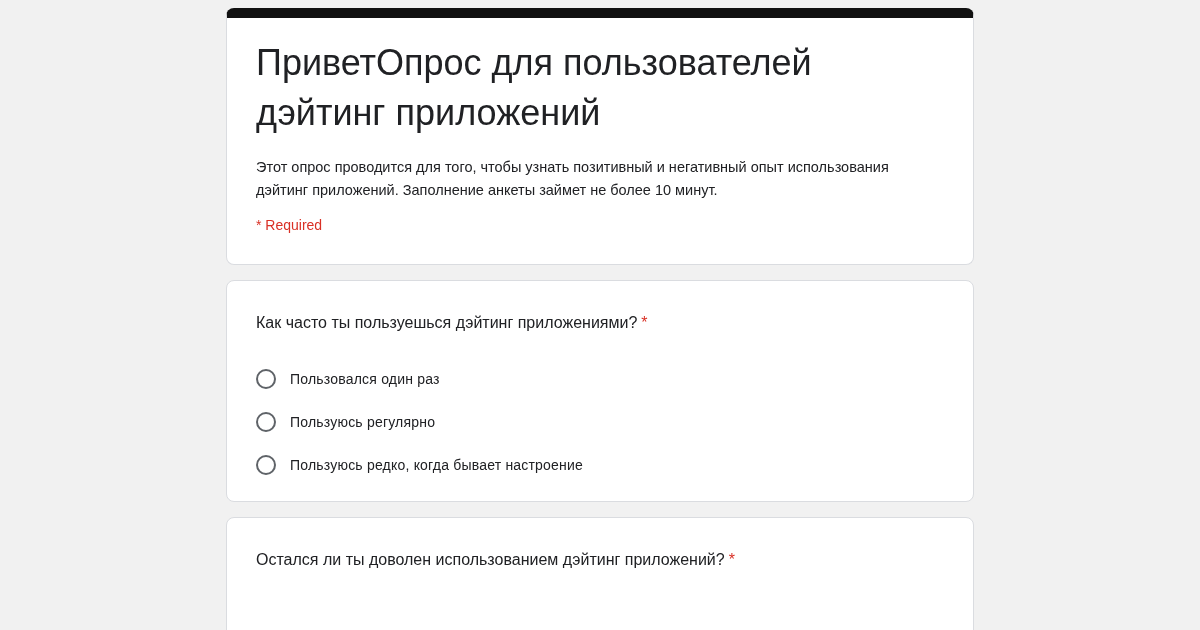 The image size is (1200, 630). What do you see at coordinates (447, 323) in the screenshot?
I see `question-text: Как часто ты пользуешься дэйтинг приложениями?` at bounding box center [447, 323].